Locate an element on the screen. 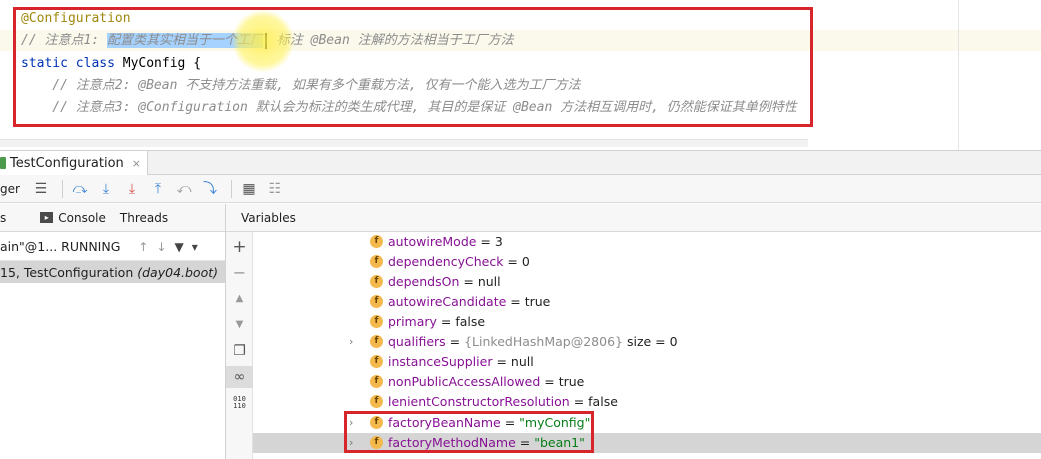 The width and height of the screenshot is (1041, 459). tab-console: ▸ Console is located at coordinates (73, 218).